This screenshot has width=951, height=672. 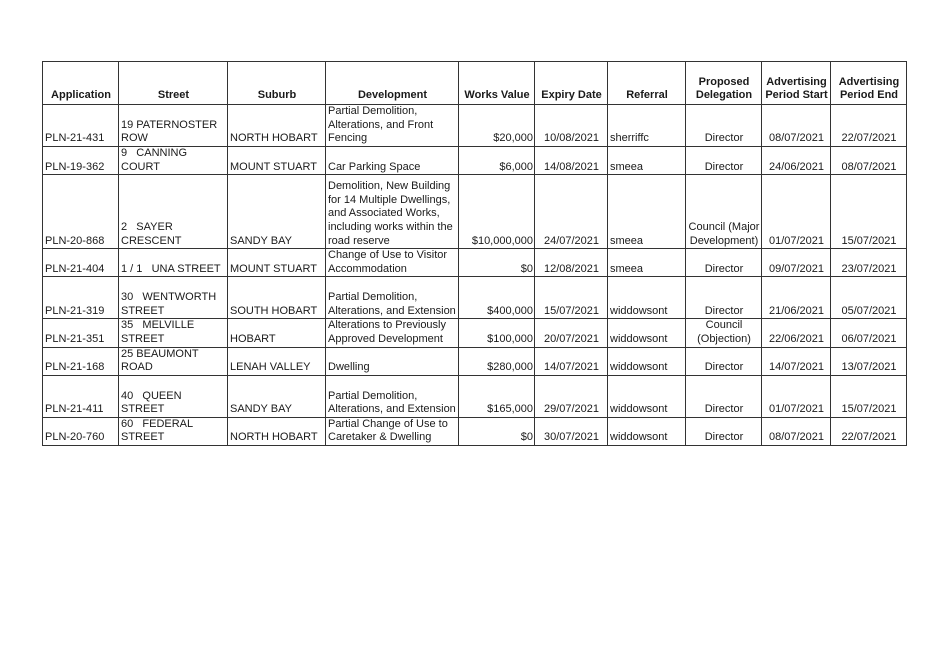 I want to click on col-header-expiry-date: Expiry Date, so click(x=571, y=83).